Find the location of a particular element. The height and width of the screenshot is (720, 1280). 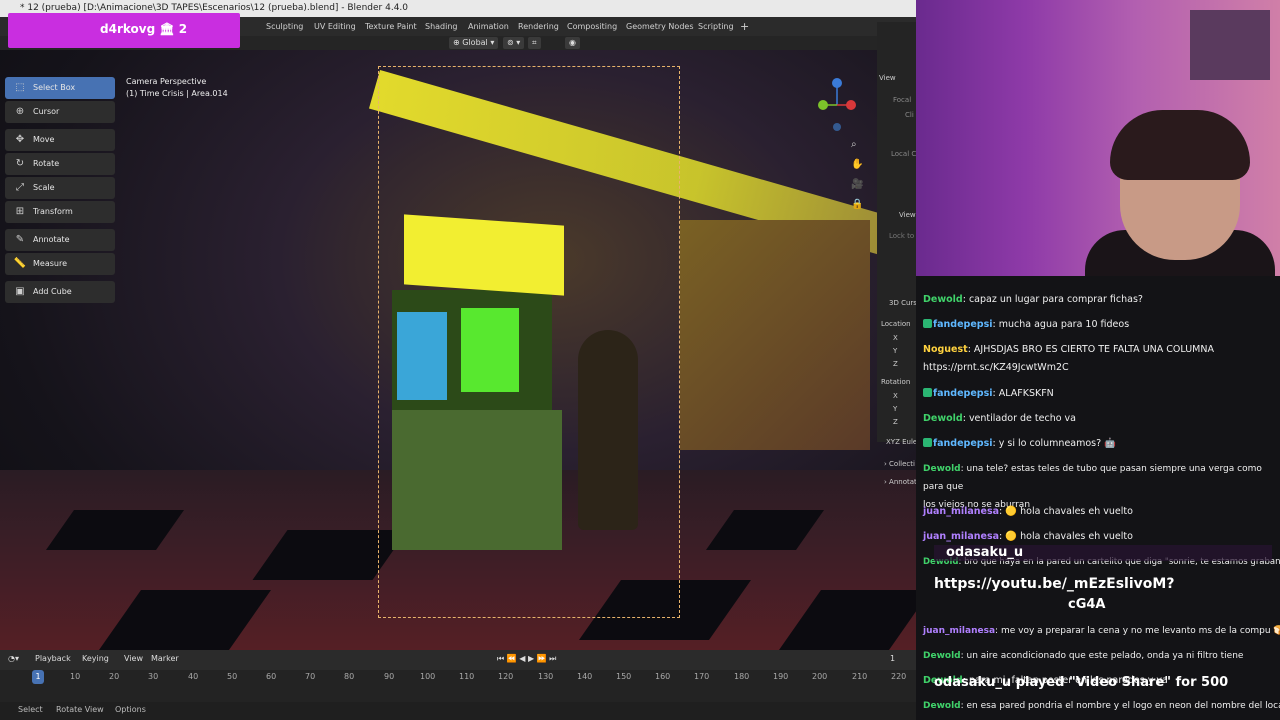

annotations-section-title: › Annotat is located at coordinates (900, 482).